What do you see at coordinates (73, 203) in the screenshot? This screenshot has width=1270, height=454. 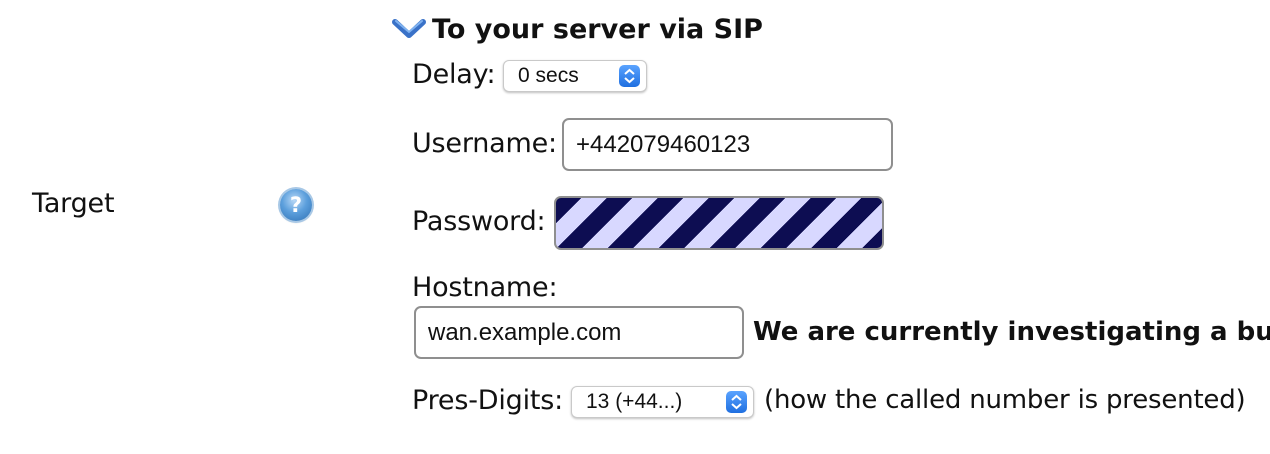 I see `target-label: Target` at bounding box center [73, 203].